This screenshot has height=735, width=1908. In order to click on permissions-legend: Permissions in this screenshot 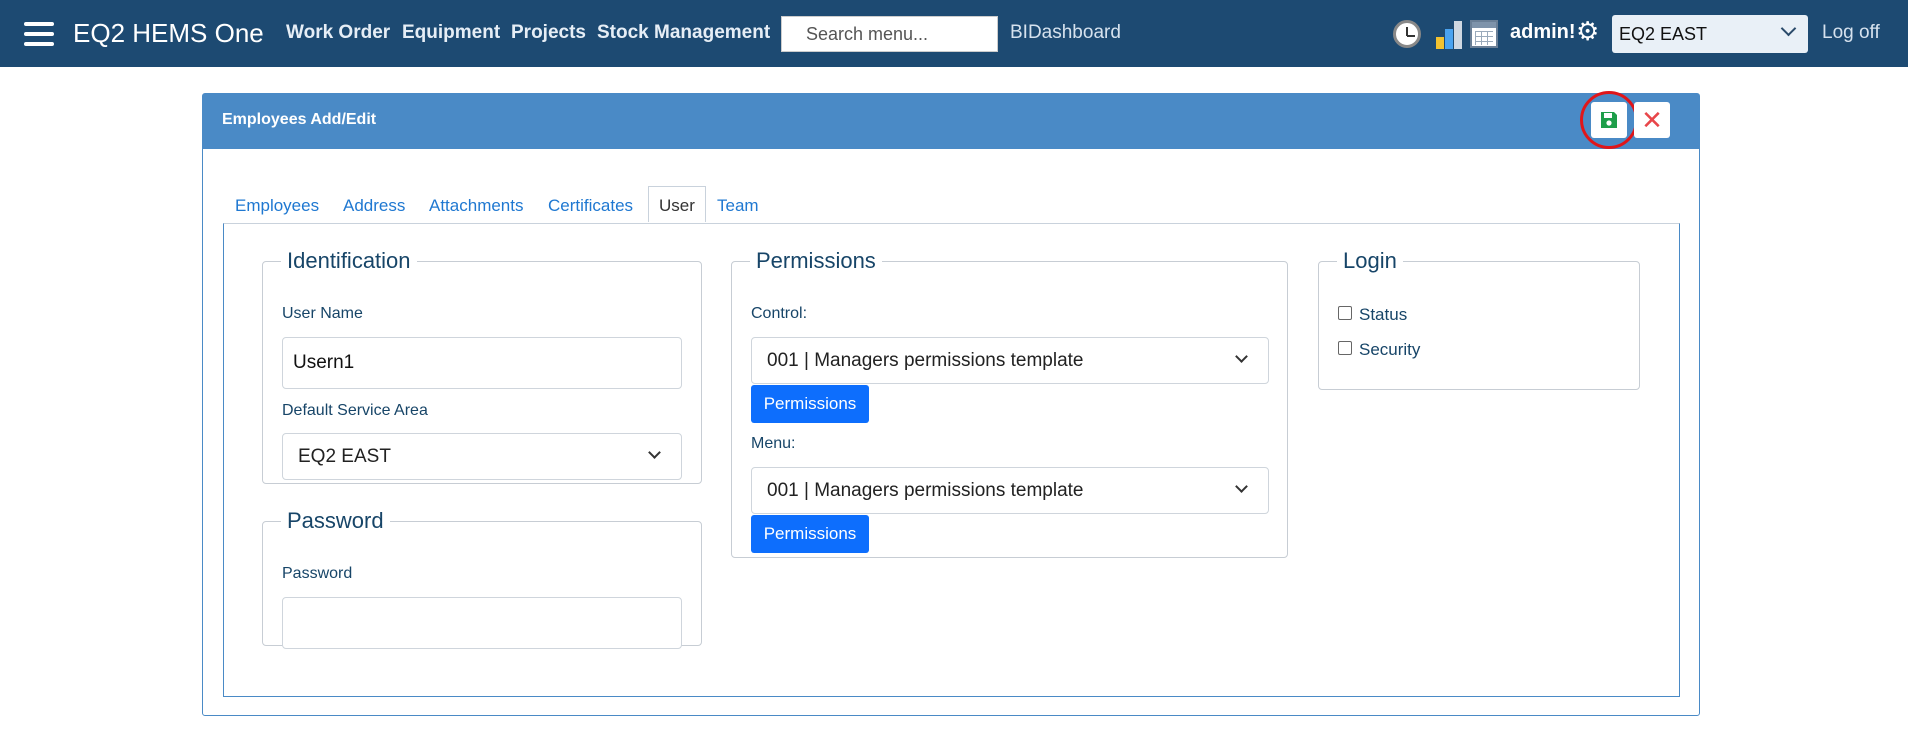, I will do `click(816, 260)`.